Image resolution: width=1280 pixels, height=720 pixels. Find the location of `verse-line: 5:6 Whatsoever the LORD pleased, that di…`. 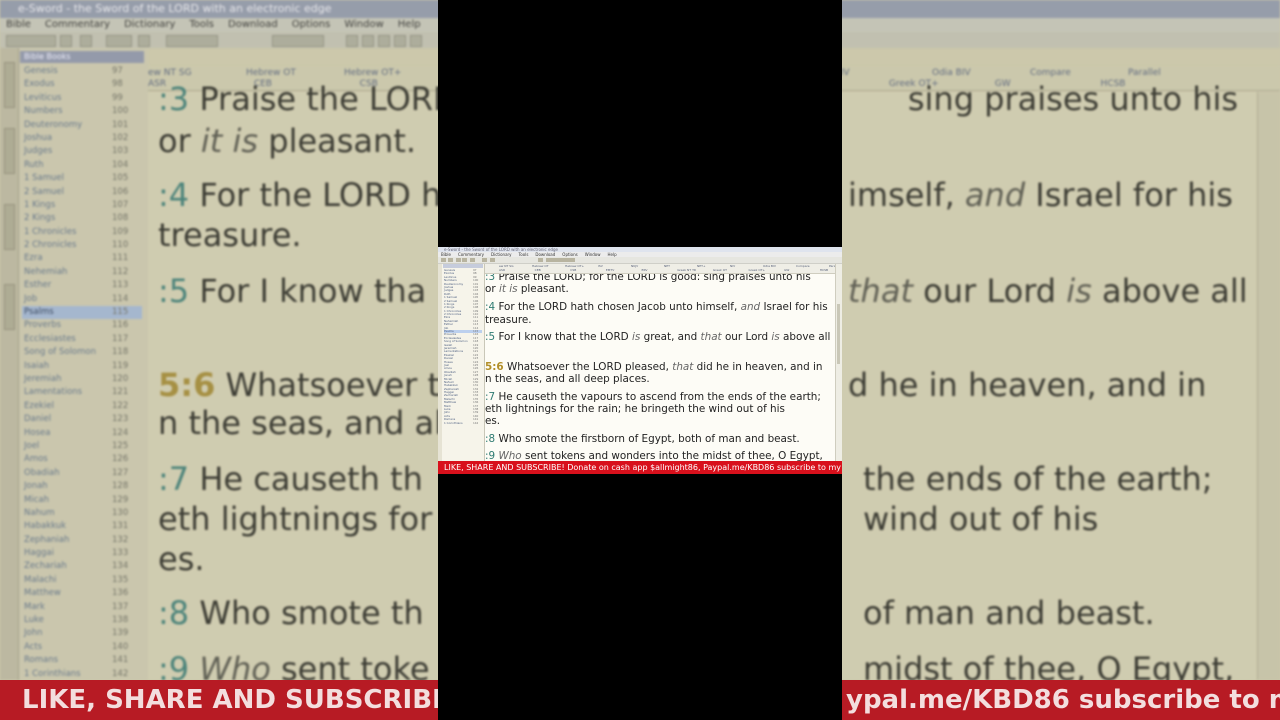

verse-line: 5:6 Whatsoever the LORD pleased, that di… is located at coordinates (654, 367).